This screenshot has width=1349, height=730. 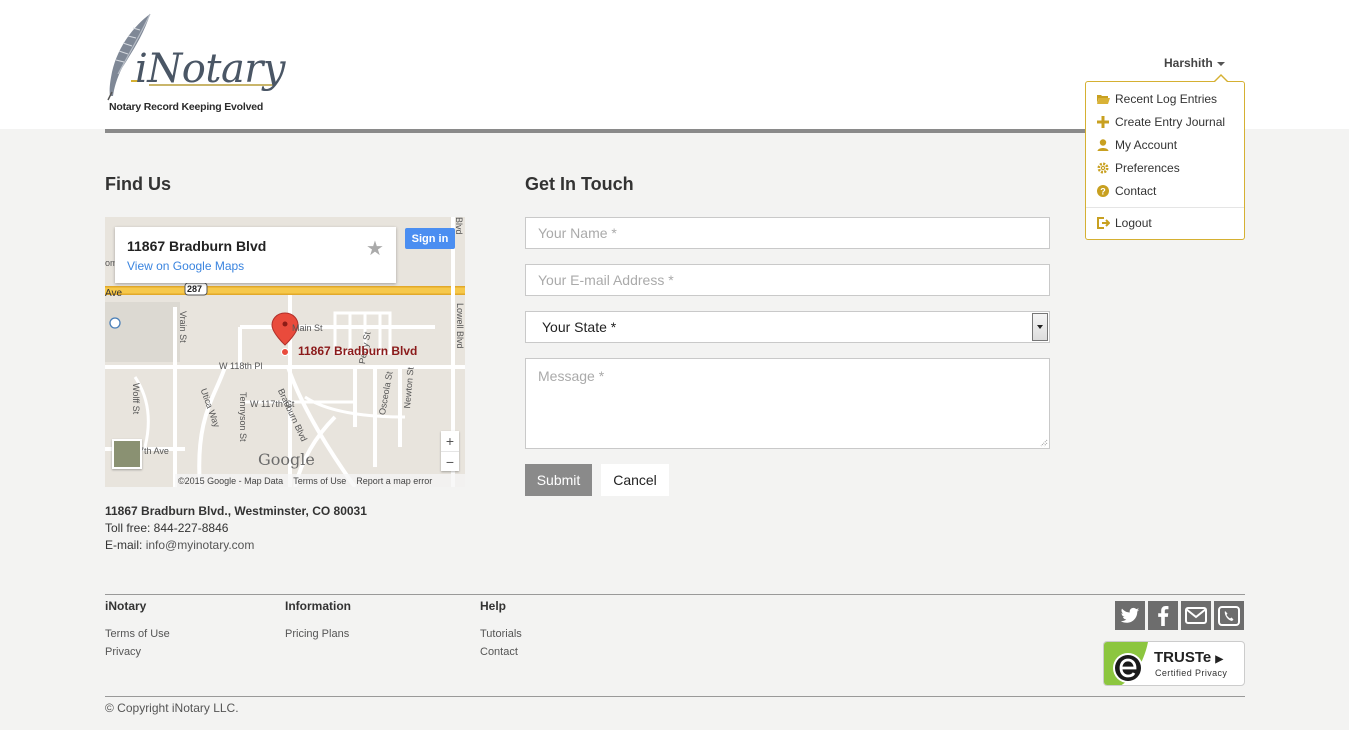 I want to click on plus-icon, so click(x=1103, y=122).